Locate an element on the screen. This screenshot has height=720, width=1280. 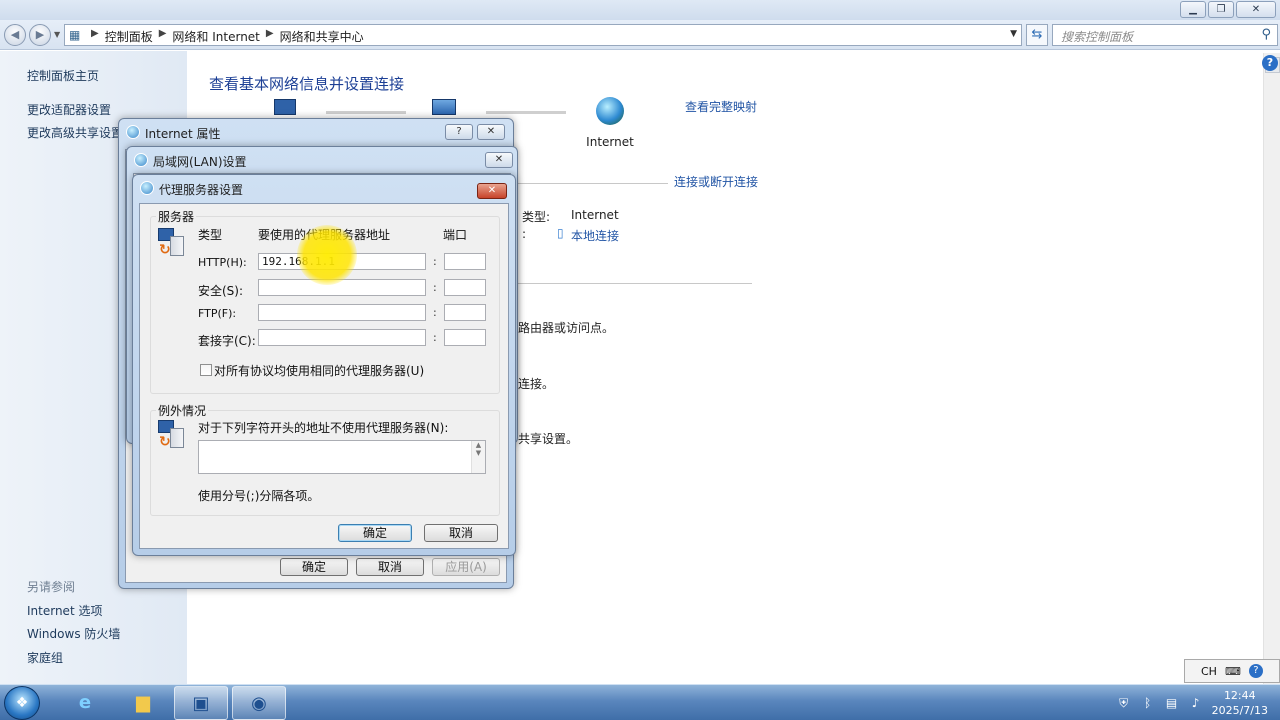
window-titlebar: ▁ ❐ ✕ is located at coordinates (640, 10).